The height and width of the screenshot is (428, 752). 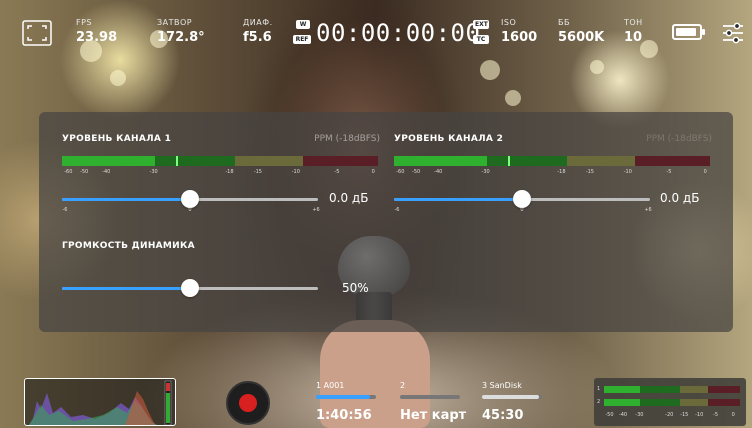 I want to click on iso-value: 1600, so click(x=519, y=37).